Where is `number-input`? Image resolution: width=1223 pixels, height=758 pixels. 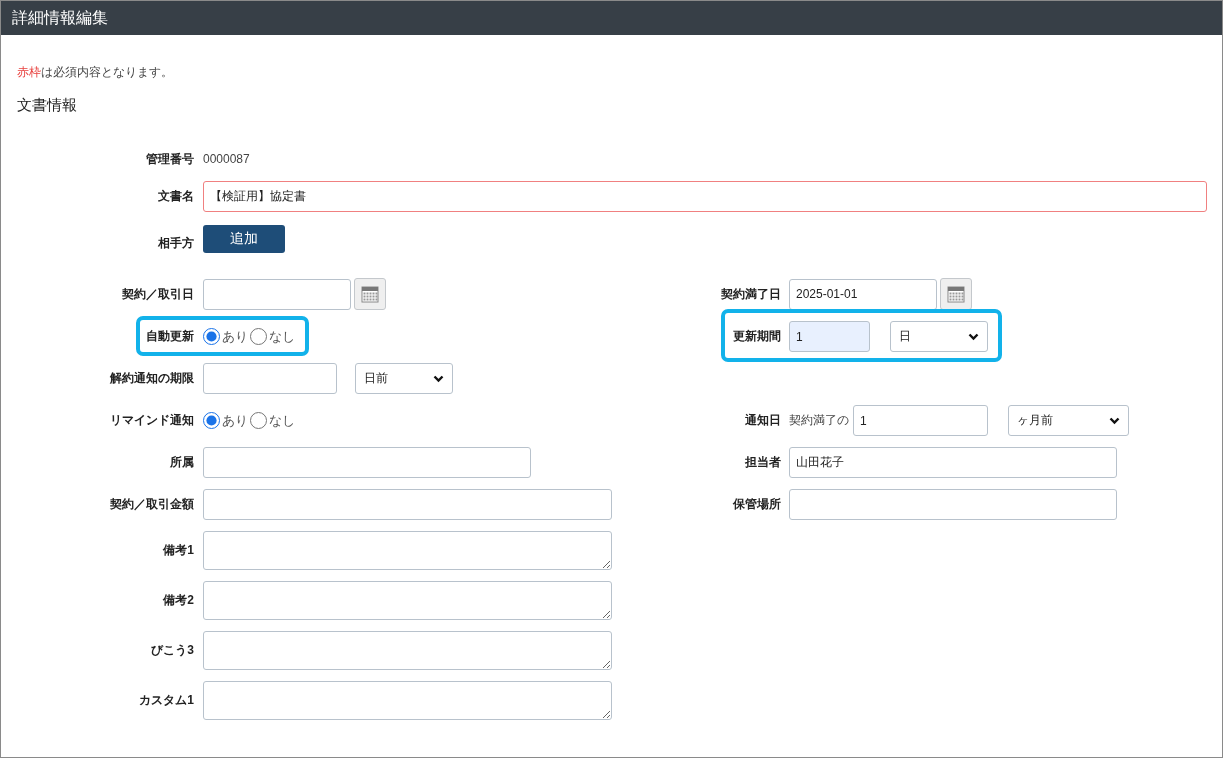 number-input is located at coordinates (270, 378).